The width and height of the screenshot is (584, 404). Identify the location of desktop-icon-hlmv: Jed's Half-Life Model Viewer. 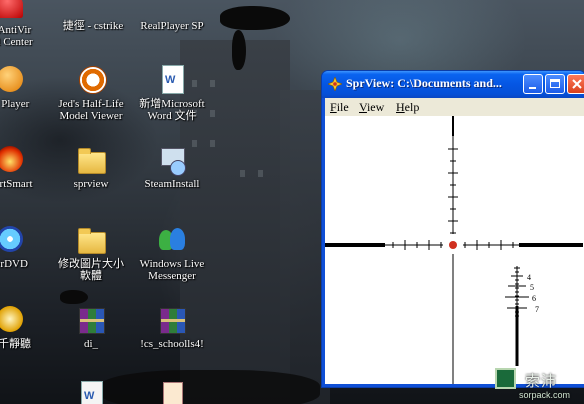
(91, 93).